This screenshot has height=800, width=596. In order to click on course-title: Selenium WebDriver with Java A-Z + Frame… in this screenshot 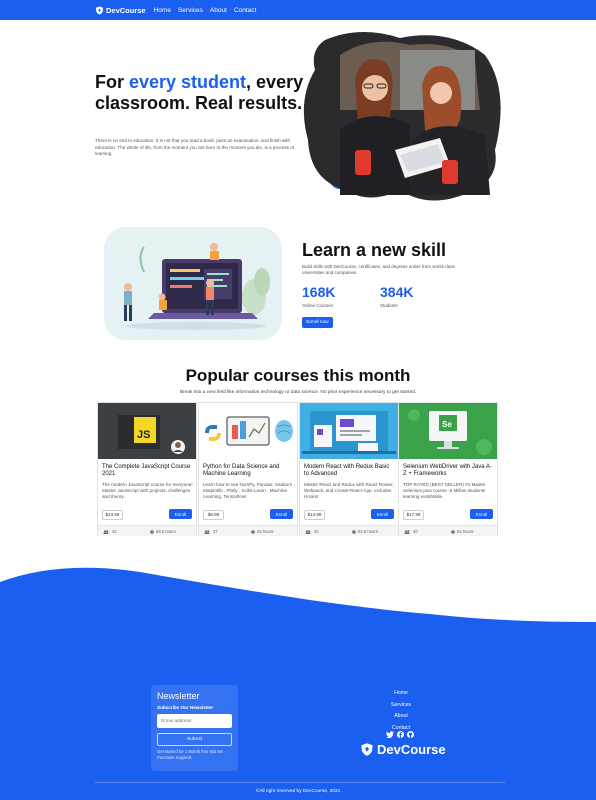, I will do `click(449, 471)`.